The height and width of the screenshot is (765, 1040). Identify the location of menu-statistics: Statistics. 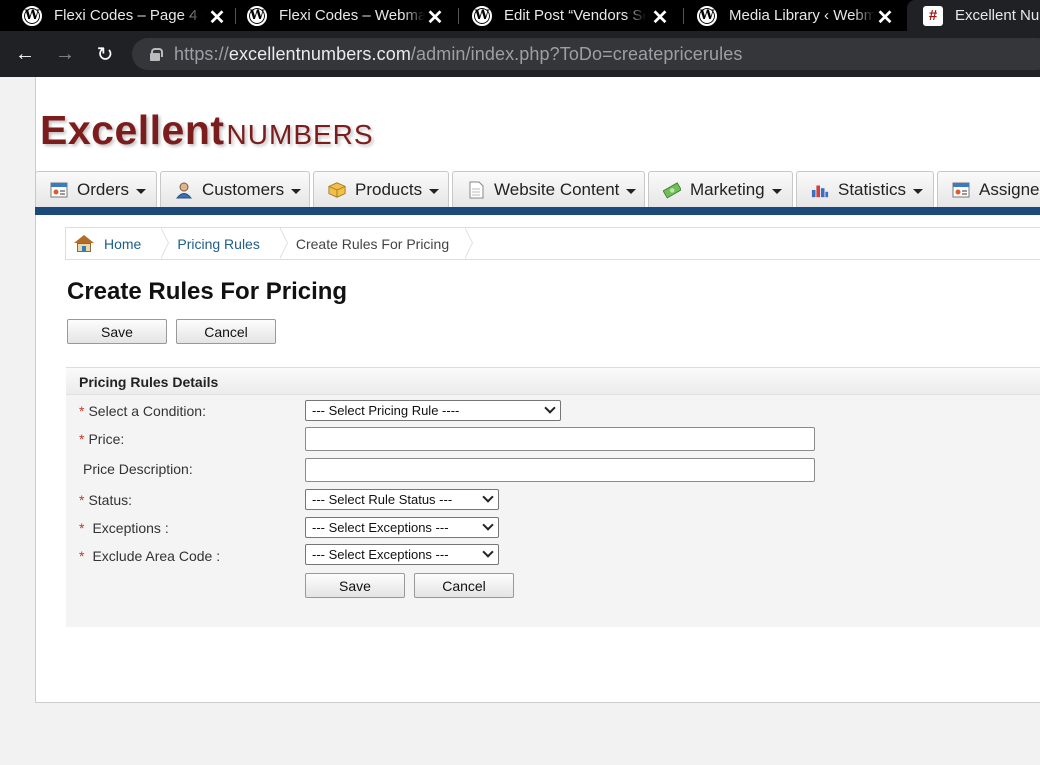
(865, 189).